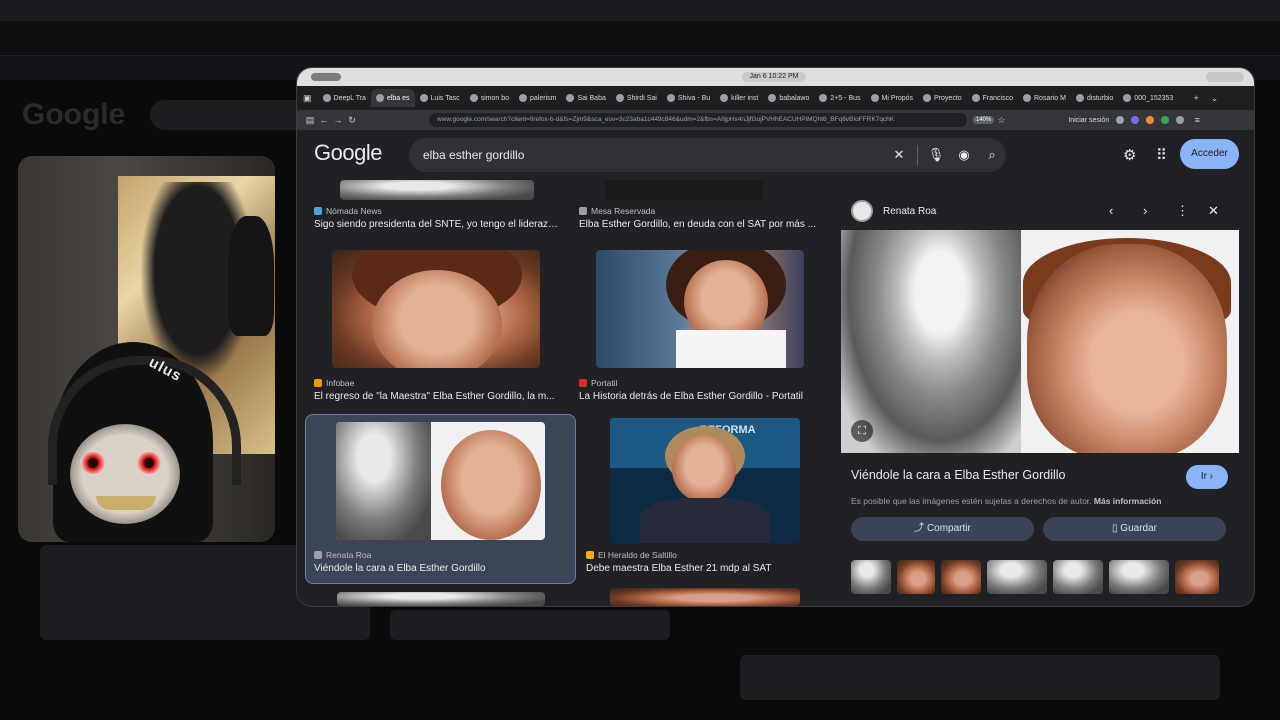 The height and width of the screenshot is (720, 1280). I want to click on browser-tab: Sai Baba, so click(585, 98).